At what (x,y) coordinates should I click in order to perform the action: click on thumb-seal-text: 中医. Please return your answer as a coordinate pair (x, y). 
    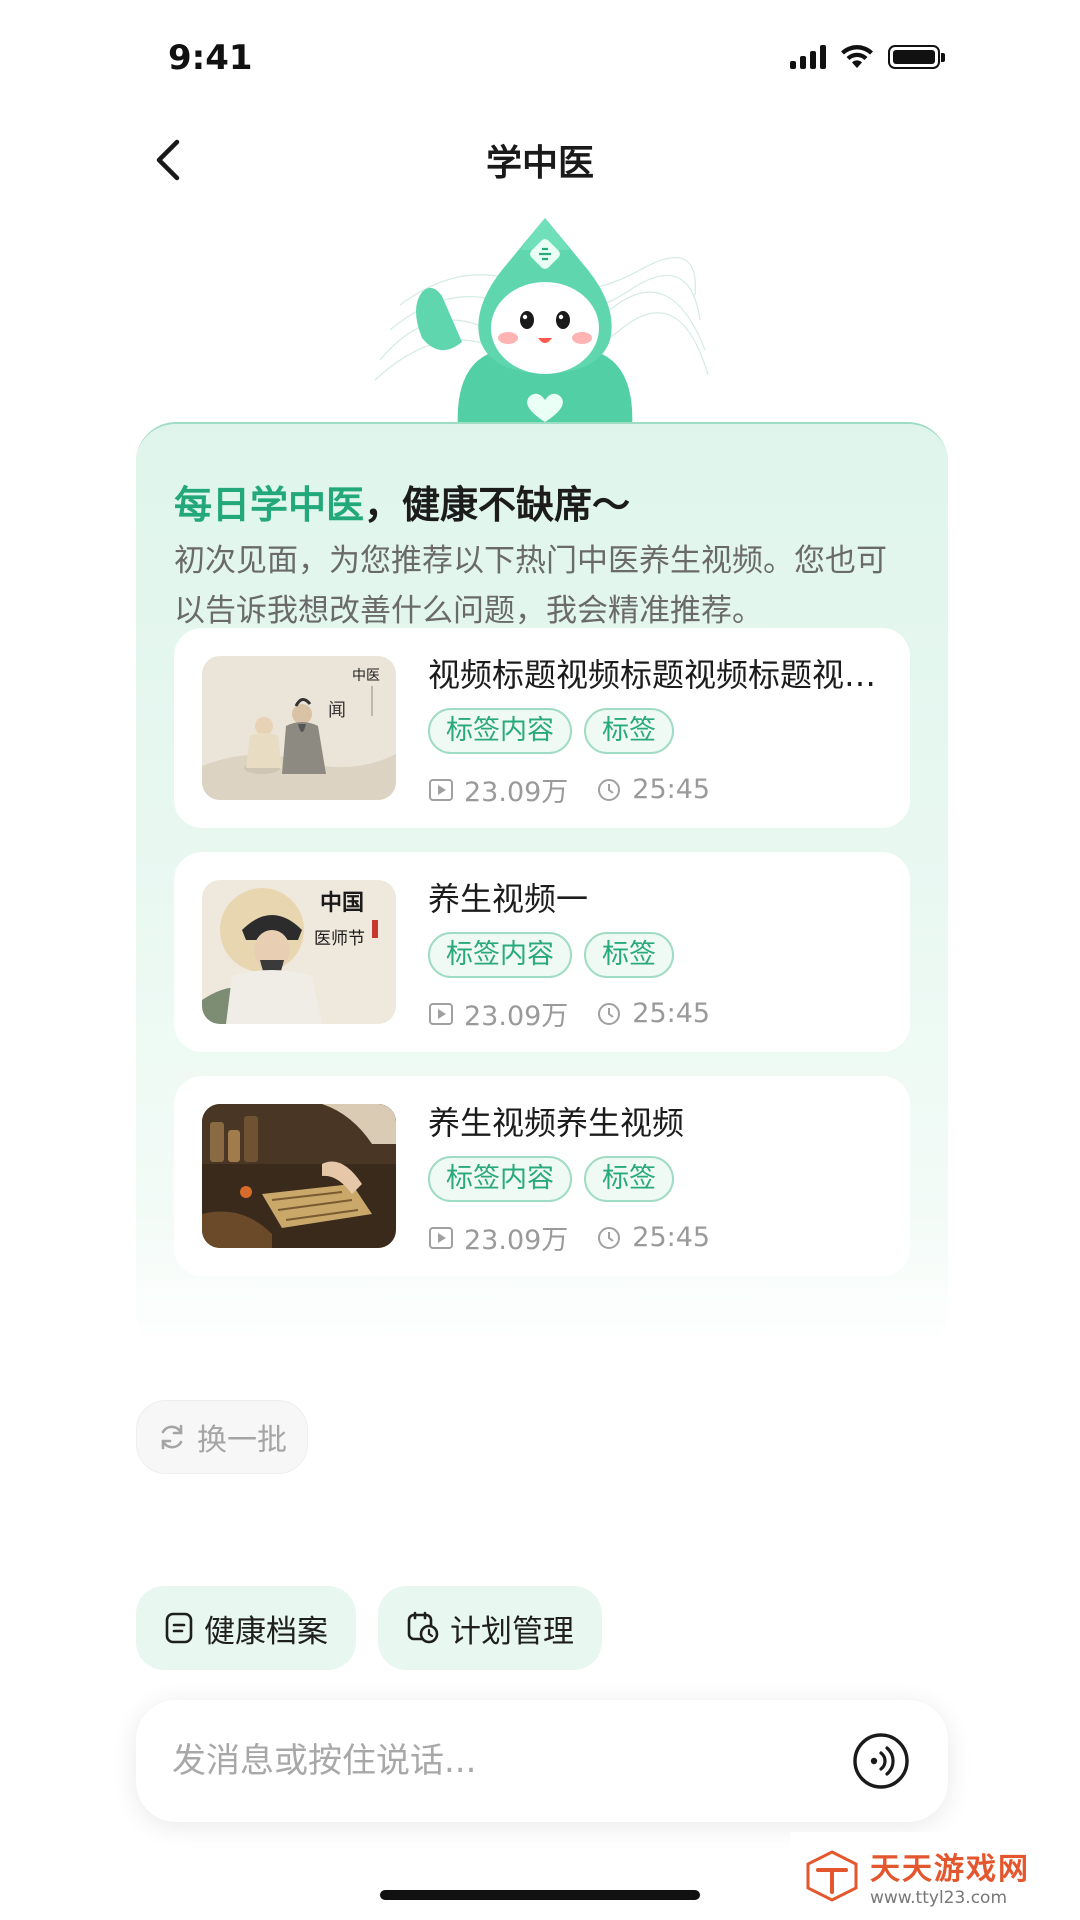
    Looking at the image, I should click on (366, 676).